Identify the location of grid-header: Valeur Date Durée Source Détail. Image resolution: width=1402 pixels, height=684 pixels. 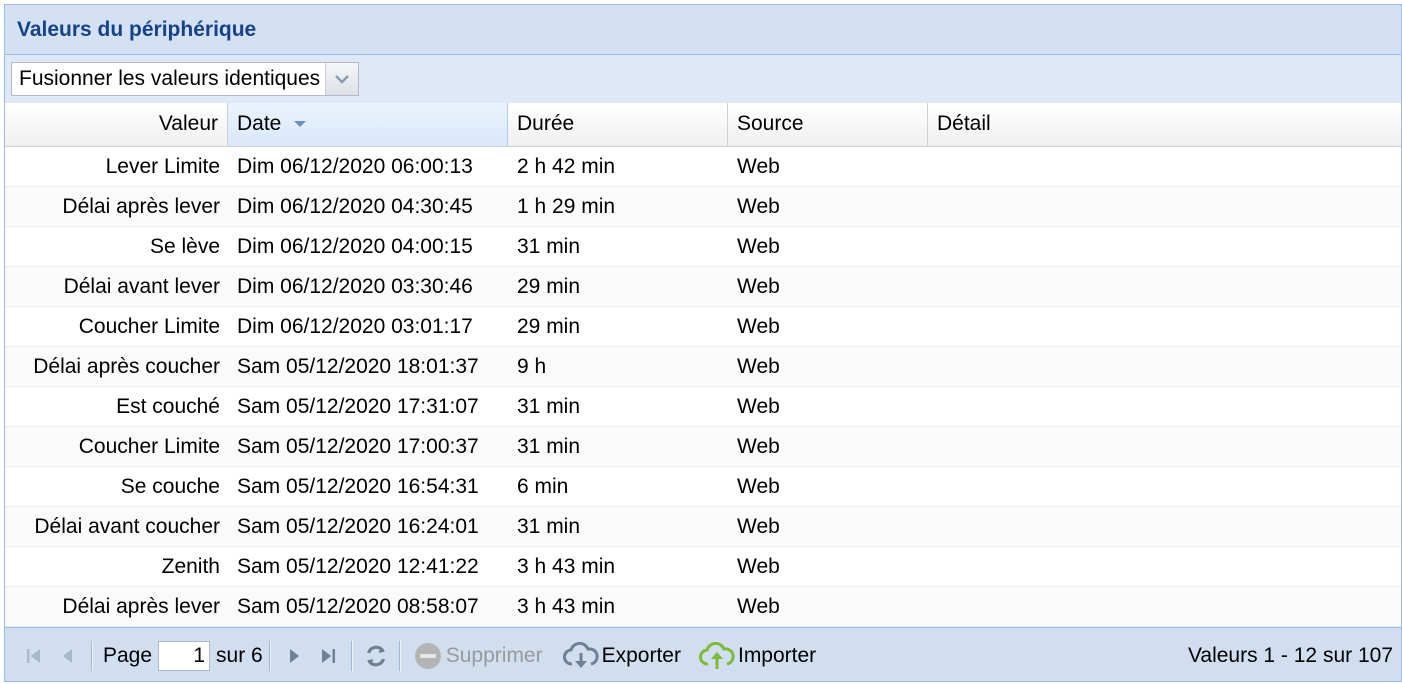
(703, 125).